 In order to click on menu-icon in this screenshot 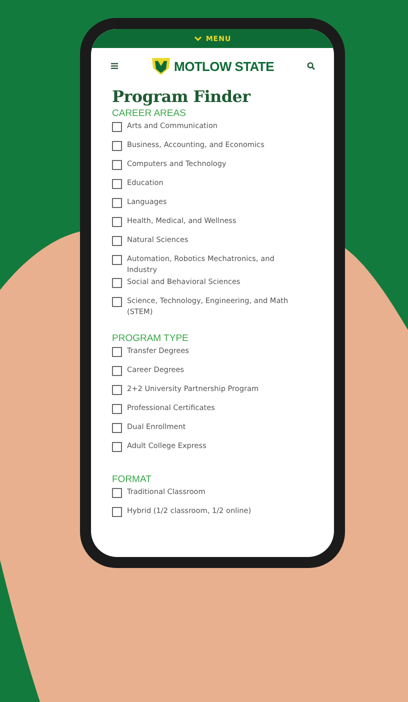, I will do `click(114, 66)`.